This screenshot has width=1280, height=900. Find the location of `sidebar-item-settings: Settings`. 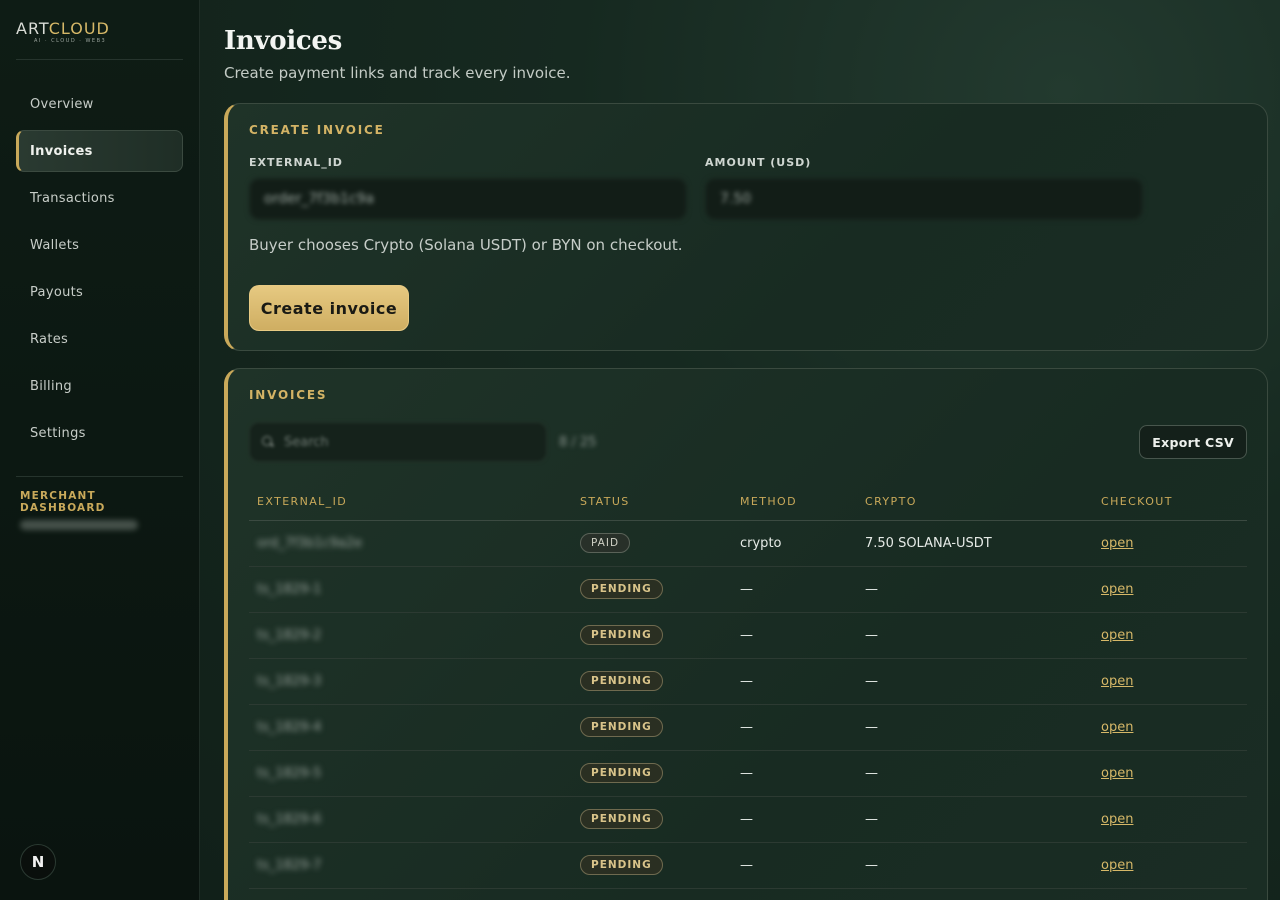

sidebar-item-settings: Settings is located at coordinates (99, 433).